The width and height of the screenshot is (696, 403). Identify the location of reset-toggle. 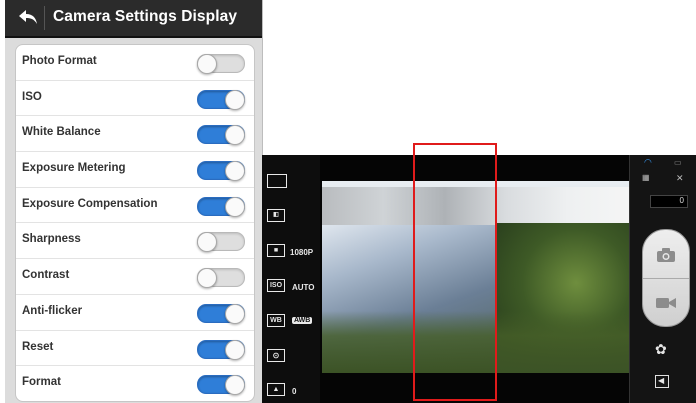
(221, 349).